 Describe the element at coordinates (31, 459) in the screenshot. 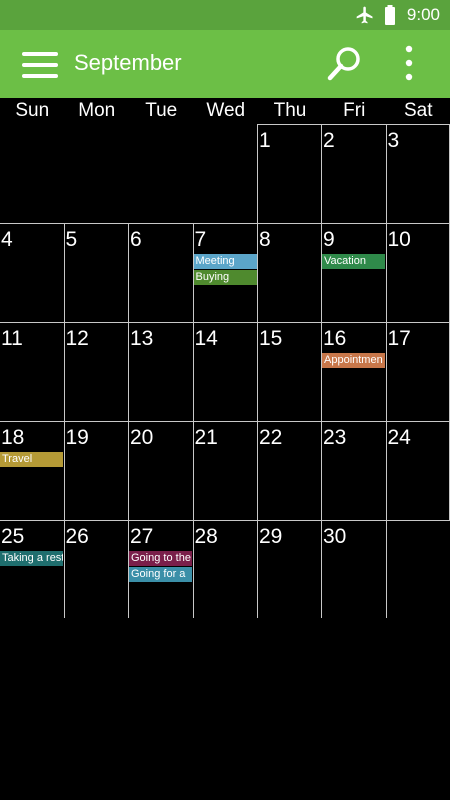

I see `event-chip: Travel` at that location.